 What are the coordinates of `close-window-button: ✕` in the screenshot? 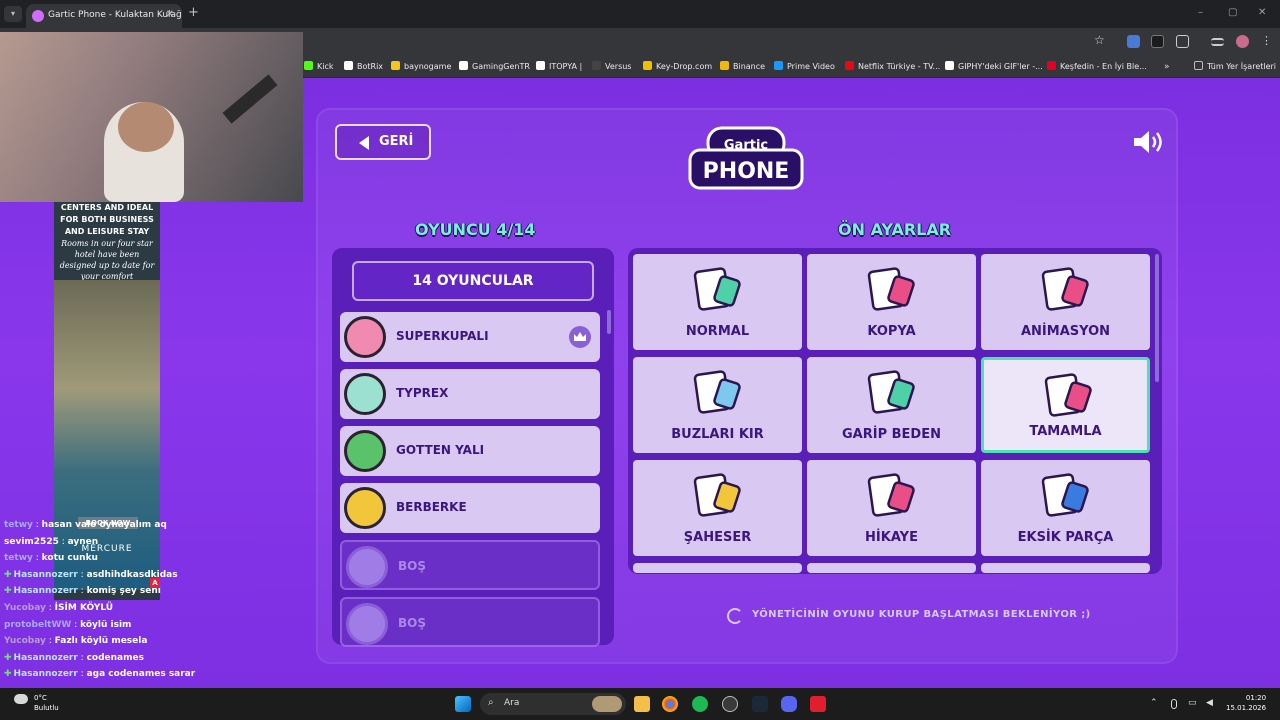 It's located at (1262, 12).